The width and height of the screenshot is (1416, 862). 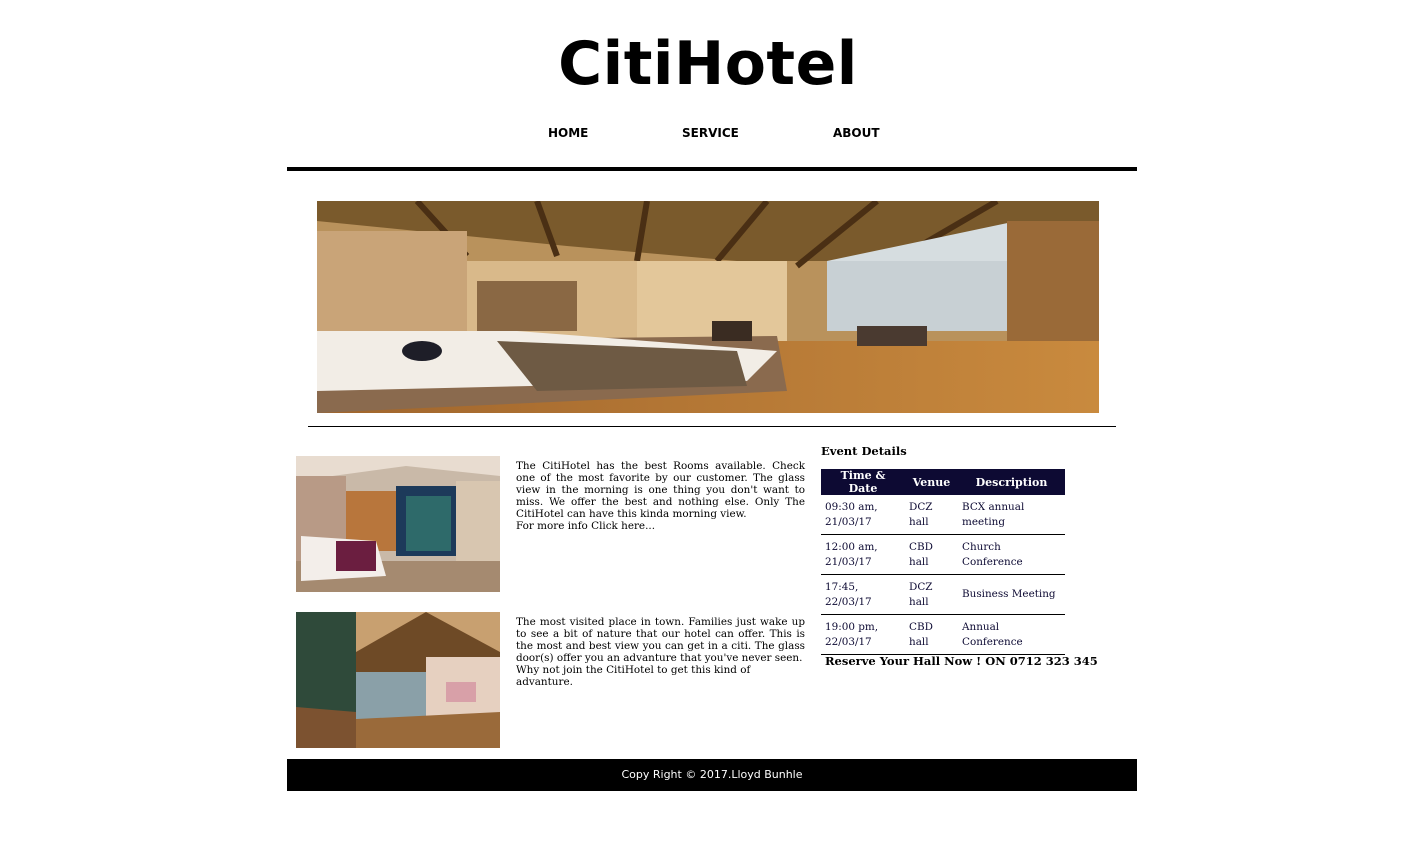 What do you see at coordinates (1011, 594) in the screenshot?
I see `event-description-cell: Business Meeting` at bounding box center [1011, 594].